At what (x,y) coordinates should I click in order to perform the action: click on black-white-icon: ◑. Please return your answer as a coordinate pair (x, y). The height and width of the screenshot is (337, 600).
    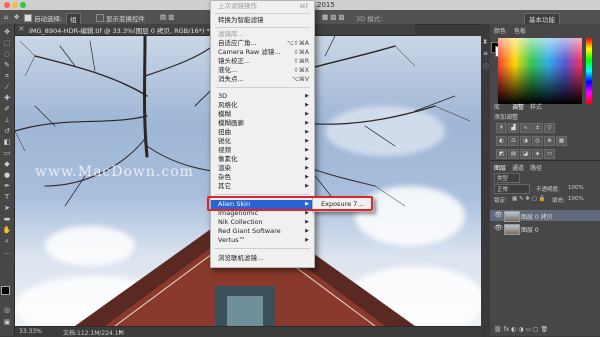
    Looking at the image, I should click on (525, 141).